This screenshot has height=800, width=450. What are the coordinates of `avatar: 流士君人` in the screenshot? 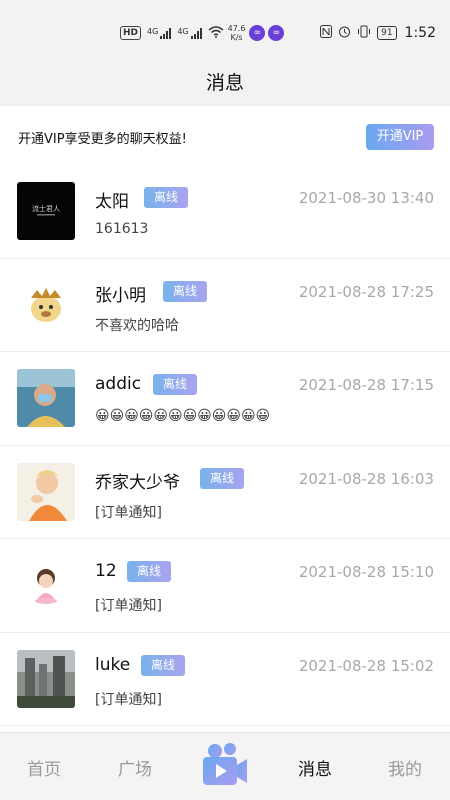 It's located at (46, 211).